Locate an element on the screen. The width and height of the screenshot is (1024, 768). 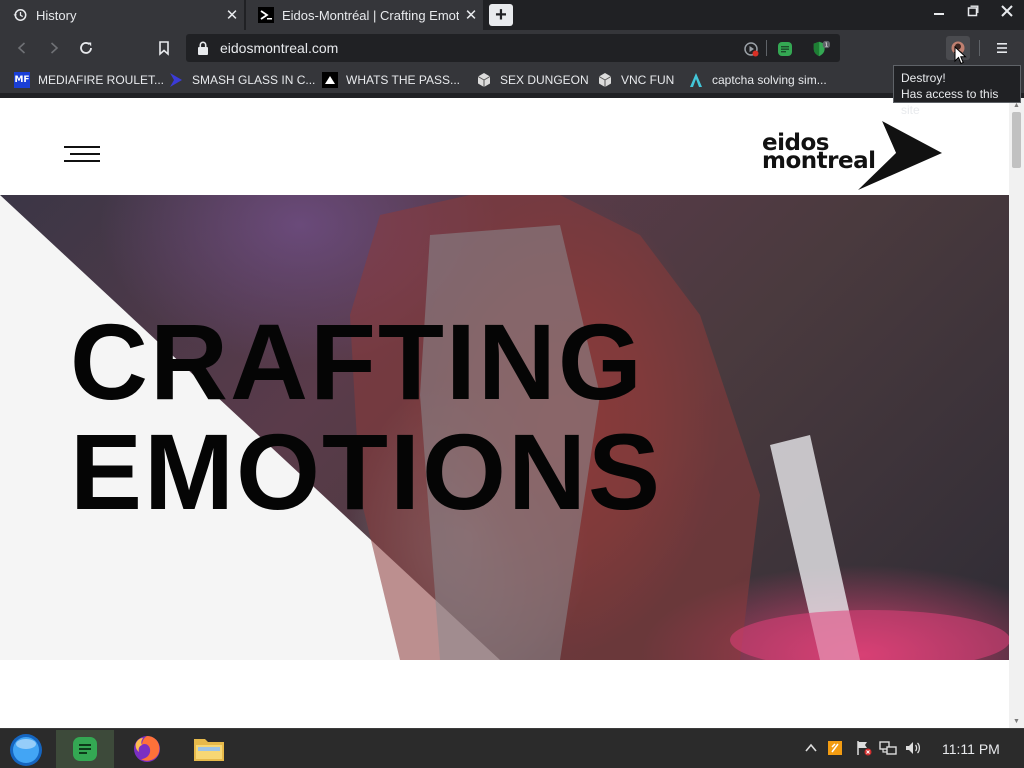
taskbar: 11:11 PM is located at coordinates (512, 748).